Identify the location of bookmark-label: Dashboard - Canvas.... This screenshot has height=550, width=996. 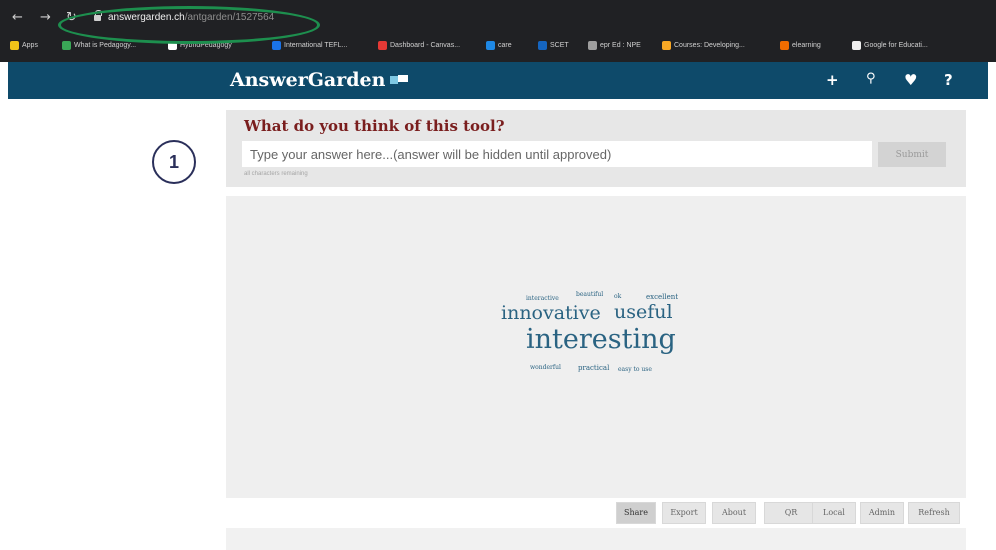
(425, 45).